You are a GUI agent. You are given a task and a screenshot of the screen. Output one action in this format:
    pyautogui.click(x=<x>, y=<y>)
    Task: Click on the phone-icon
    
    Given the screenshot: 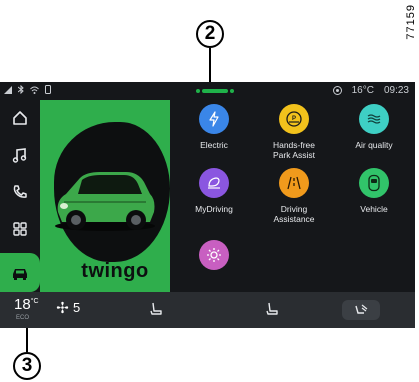 What is the action you would take?
    pyautogui.click(x=20, y=191)
    